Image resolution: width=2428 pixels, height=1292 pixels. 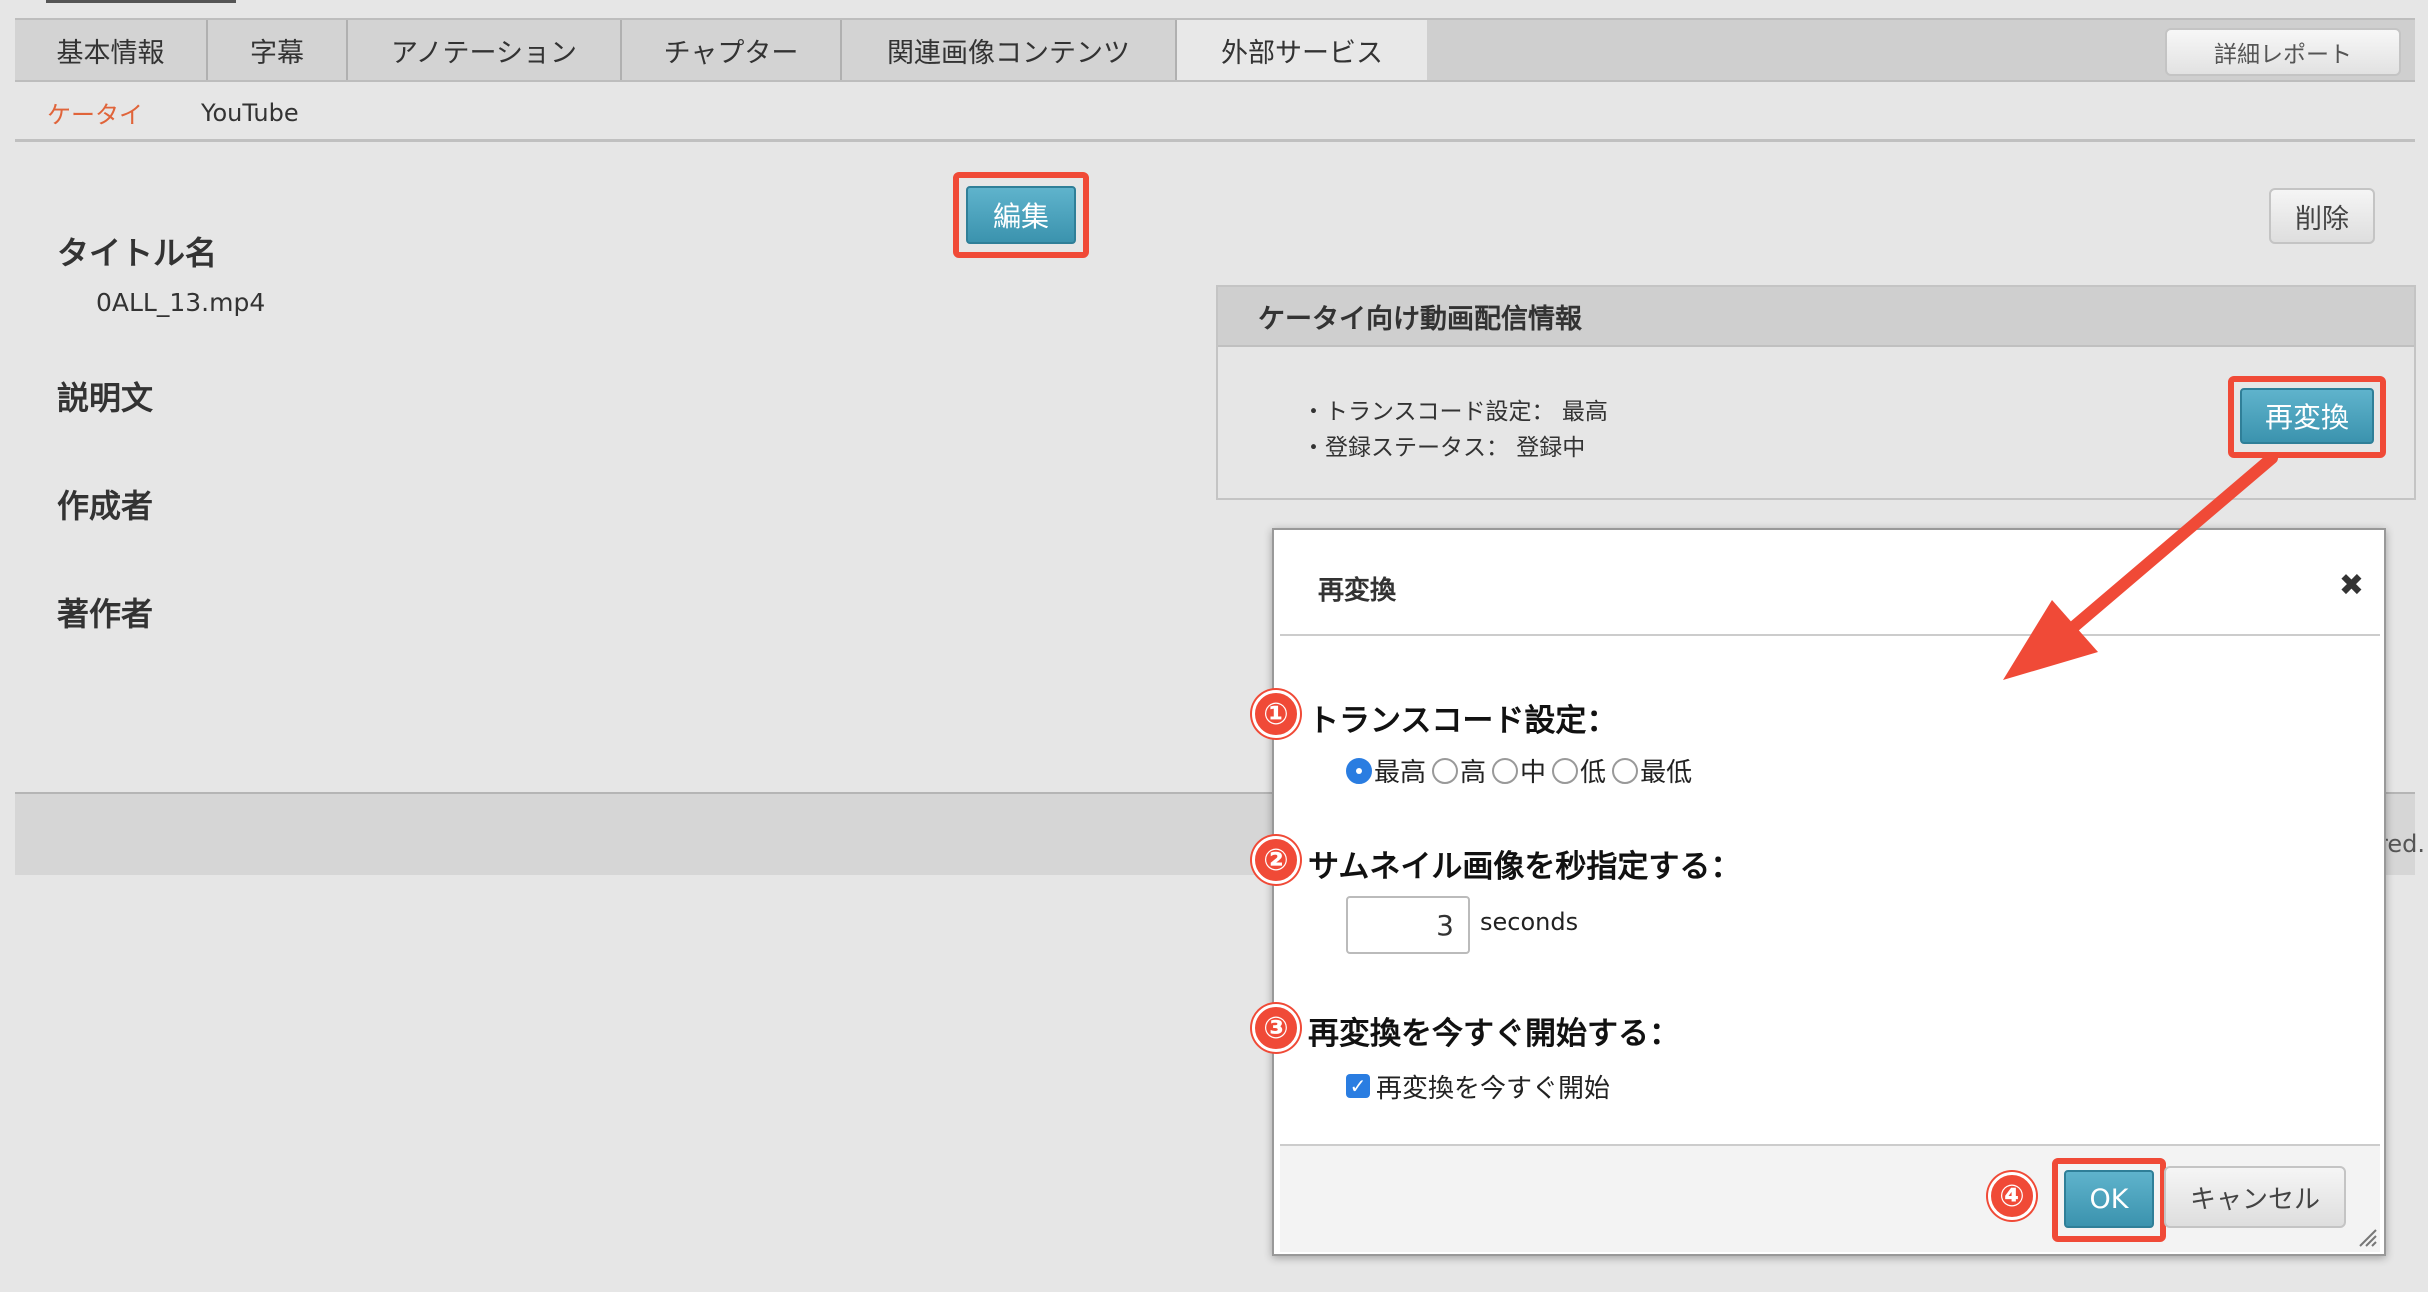 What do you see at coordinates (1593, 773) in the screenshot?
I see `radio-low-label: 低` at bounding box center [1593, 773].